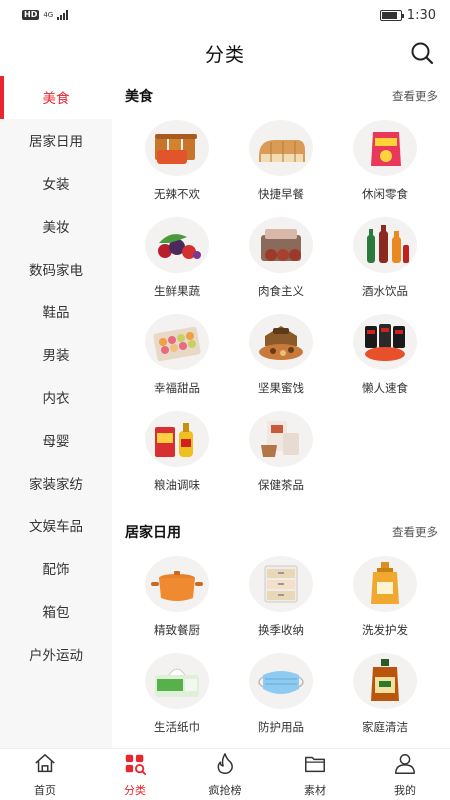  I want to click on sidebar-item-label: 美妆, so click(56, 227).